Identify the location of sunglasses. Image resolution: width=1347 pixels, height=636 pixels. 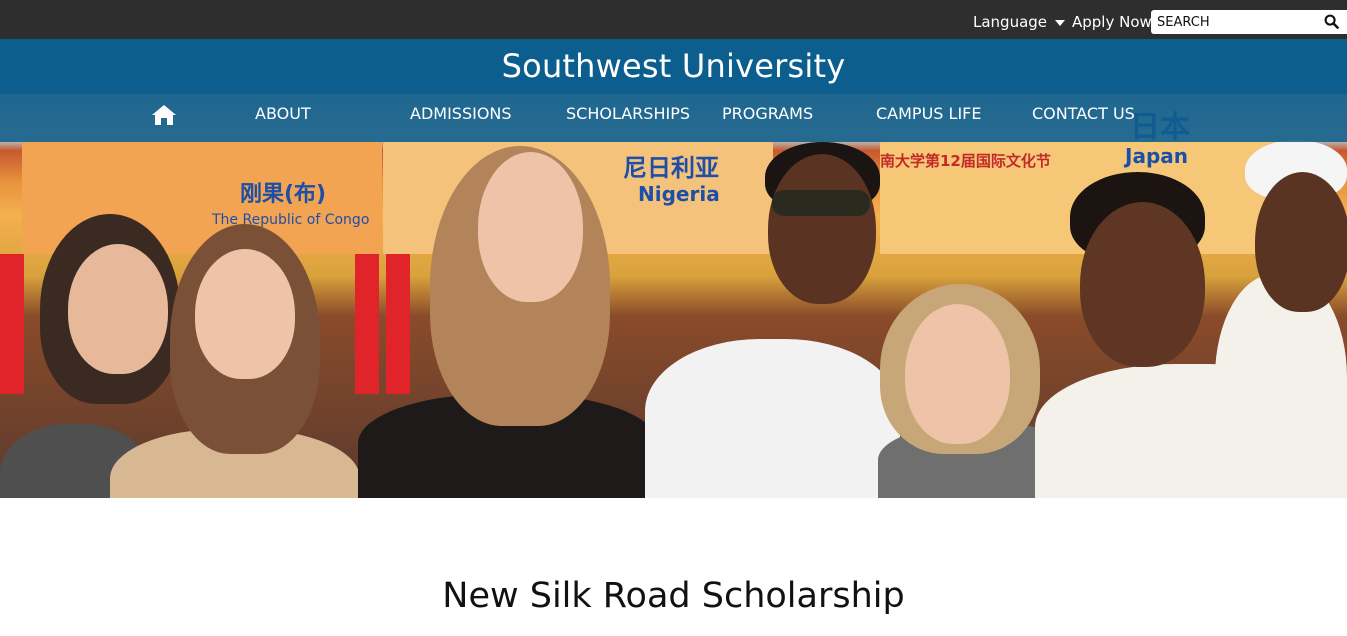
(821, 203).